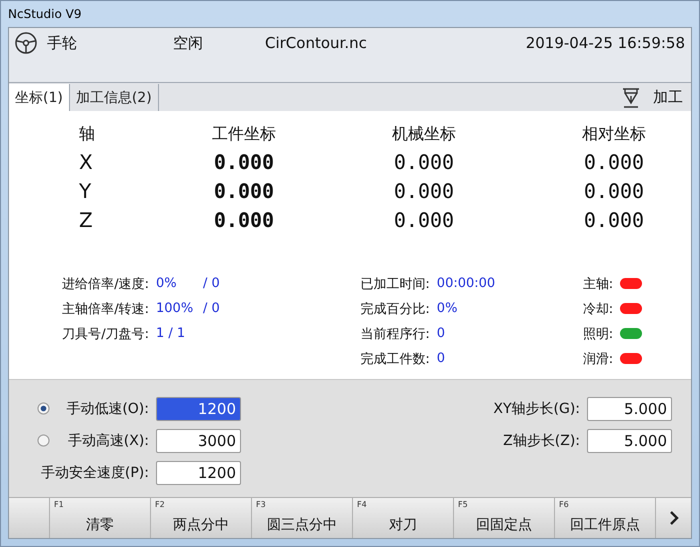 Image resolution: width=700 pixels, height=547 pixels. Describe the element at coordinates (598, 334) in the screenshot. I see `indicator-label: 照明:` at that location.